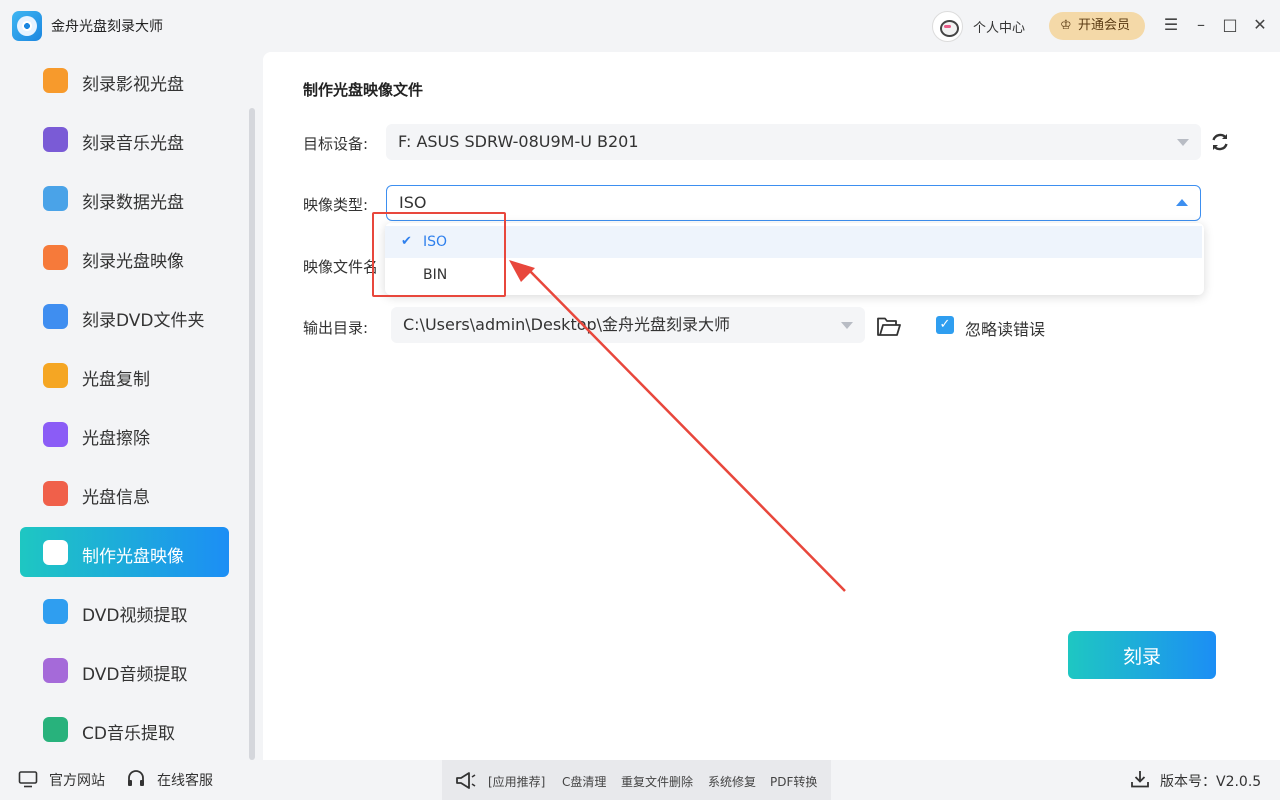 Image resolution: width=1280 pixels, height=800 pixels. I want to click on promo-link-pdf: PDF转换, so click(793, 781).